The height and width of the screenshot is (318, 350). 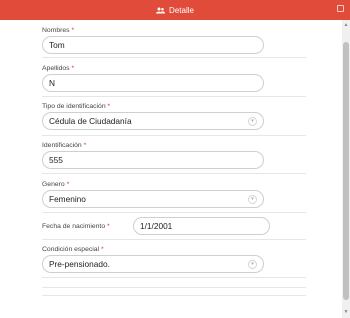 I want to click on identificacion-label: Identificación *, so click(x=64, y=145).